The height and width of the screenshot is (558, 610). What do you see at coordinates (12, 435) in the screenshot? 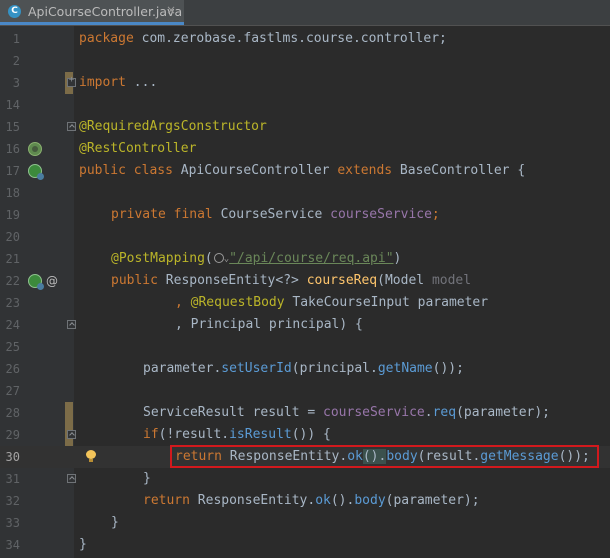
I see `line-number: 29` at bounding box center [12, 435].